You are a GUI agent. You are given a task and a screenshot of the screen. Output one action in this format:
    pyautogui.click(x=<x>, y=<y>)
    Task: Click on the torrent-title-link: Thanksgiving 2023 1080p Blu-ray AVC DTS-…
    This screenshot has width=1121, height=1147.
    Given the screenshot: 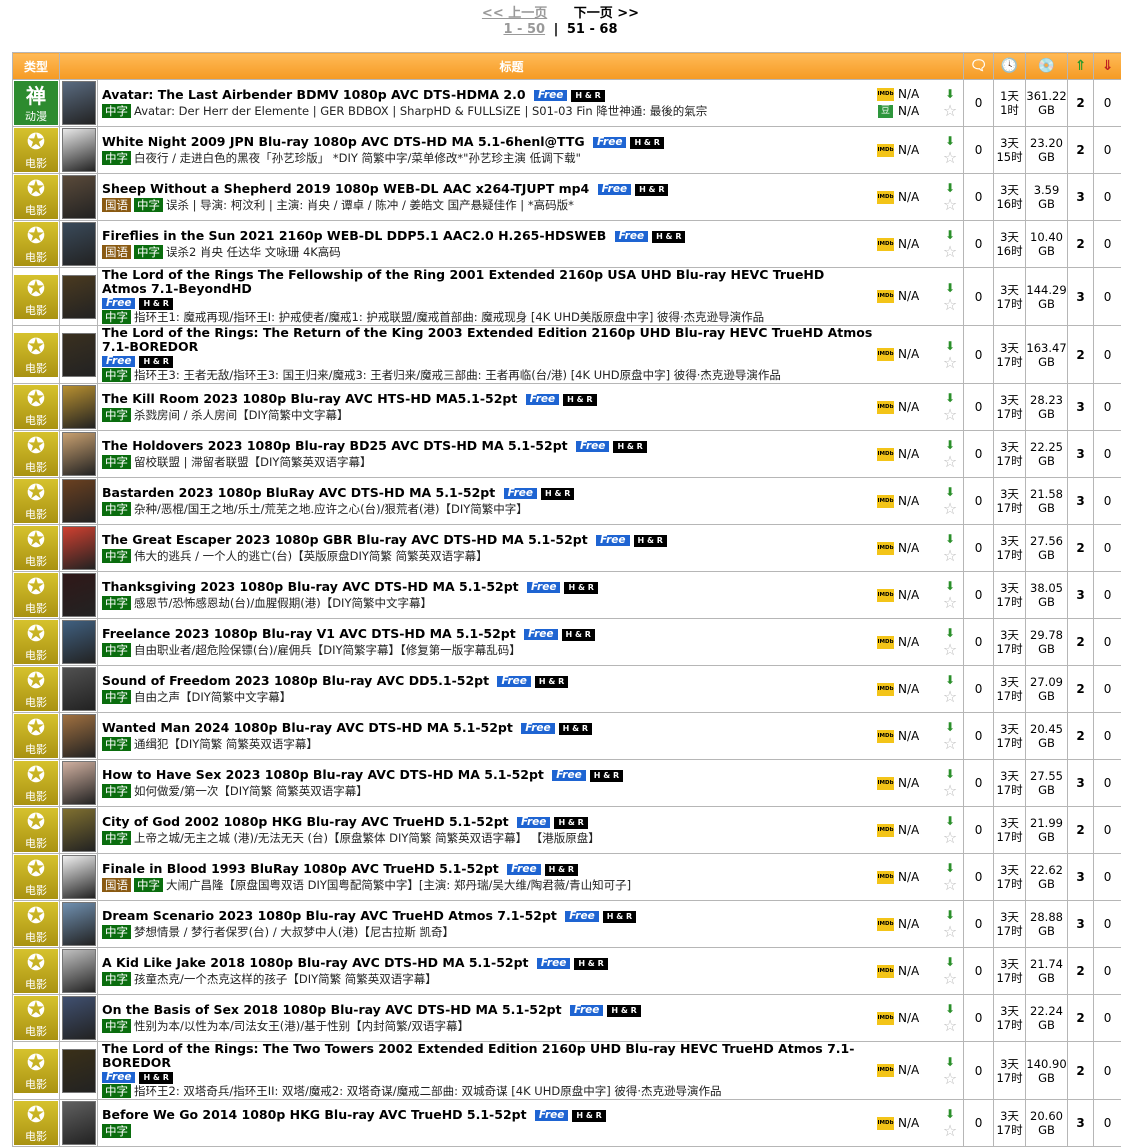 What is the action you would take?
    pyautogui.click(x=310, y=586)
    